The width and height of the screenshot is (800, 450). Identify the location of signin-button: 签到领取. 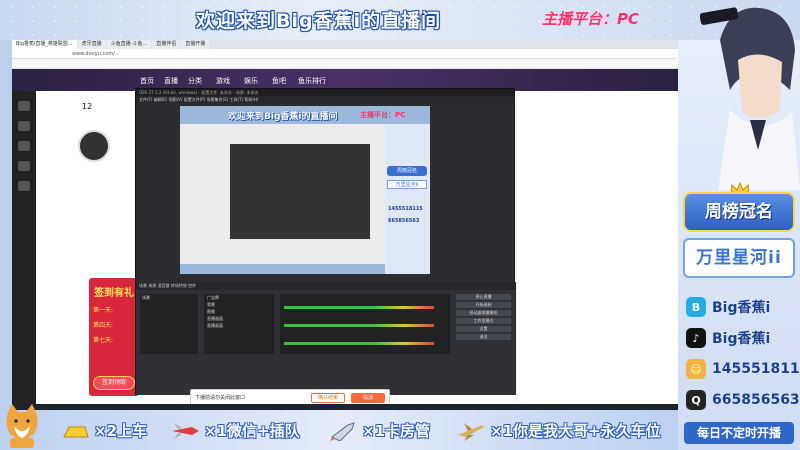
(114, 383).